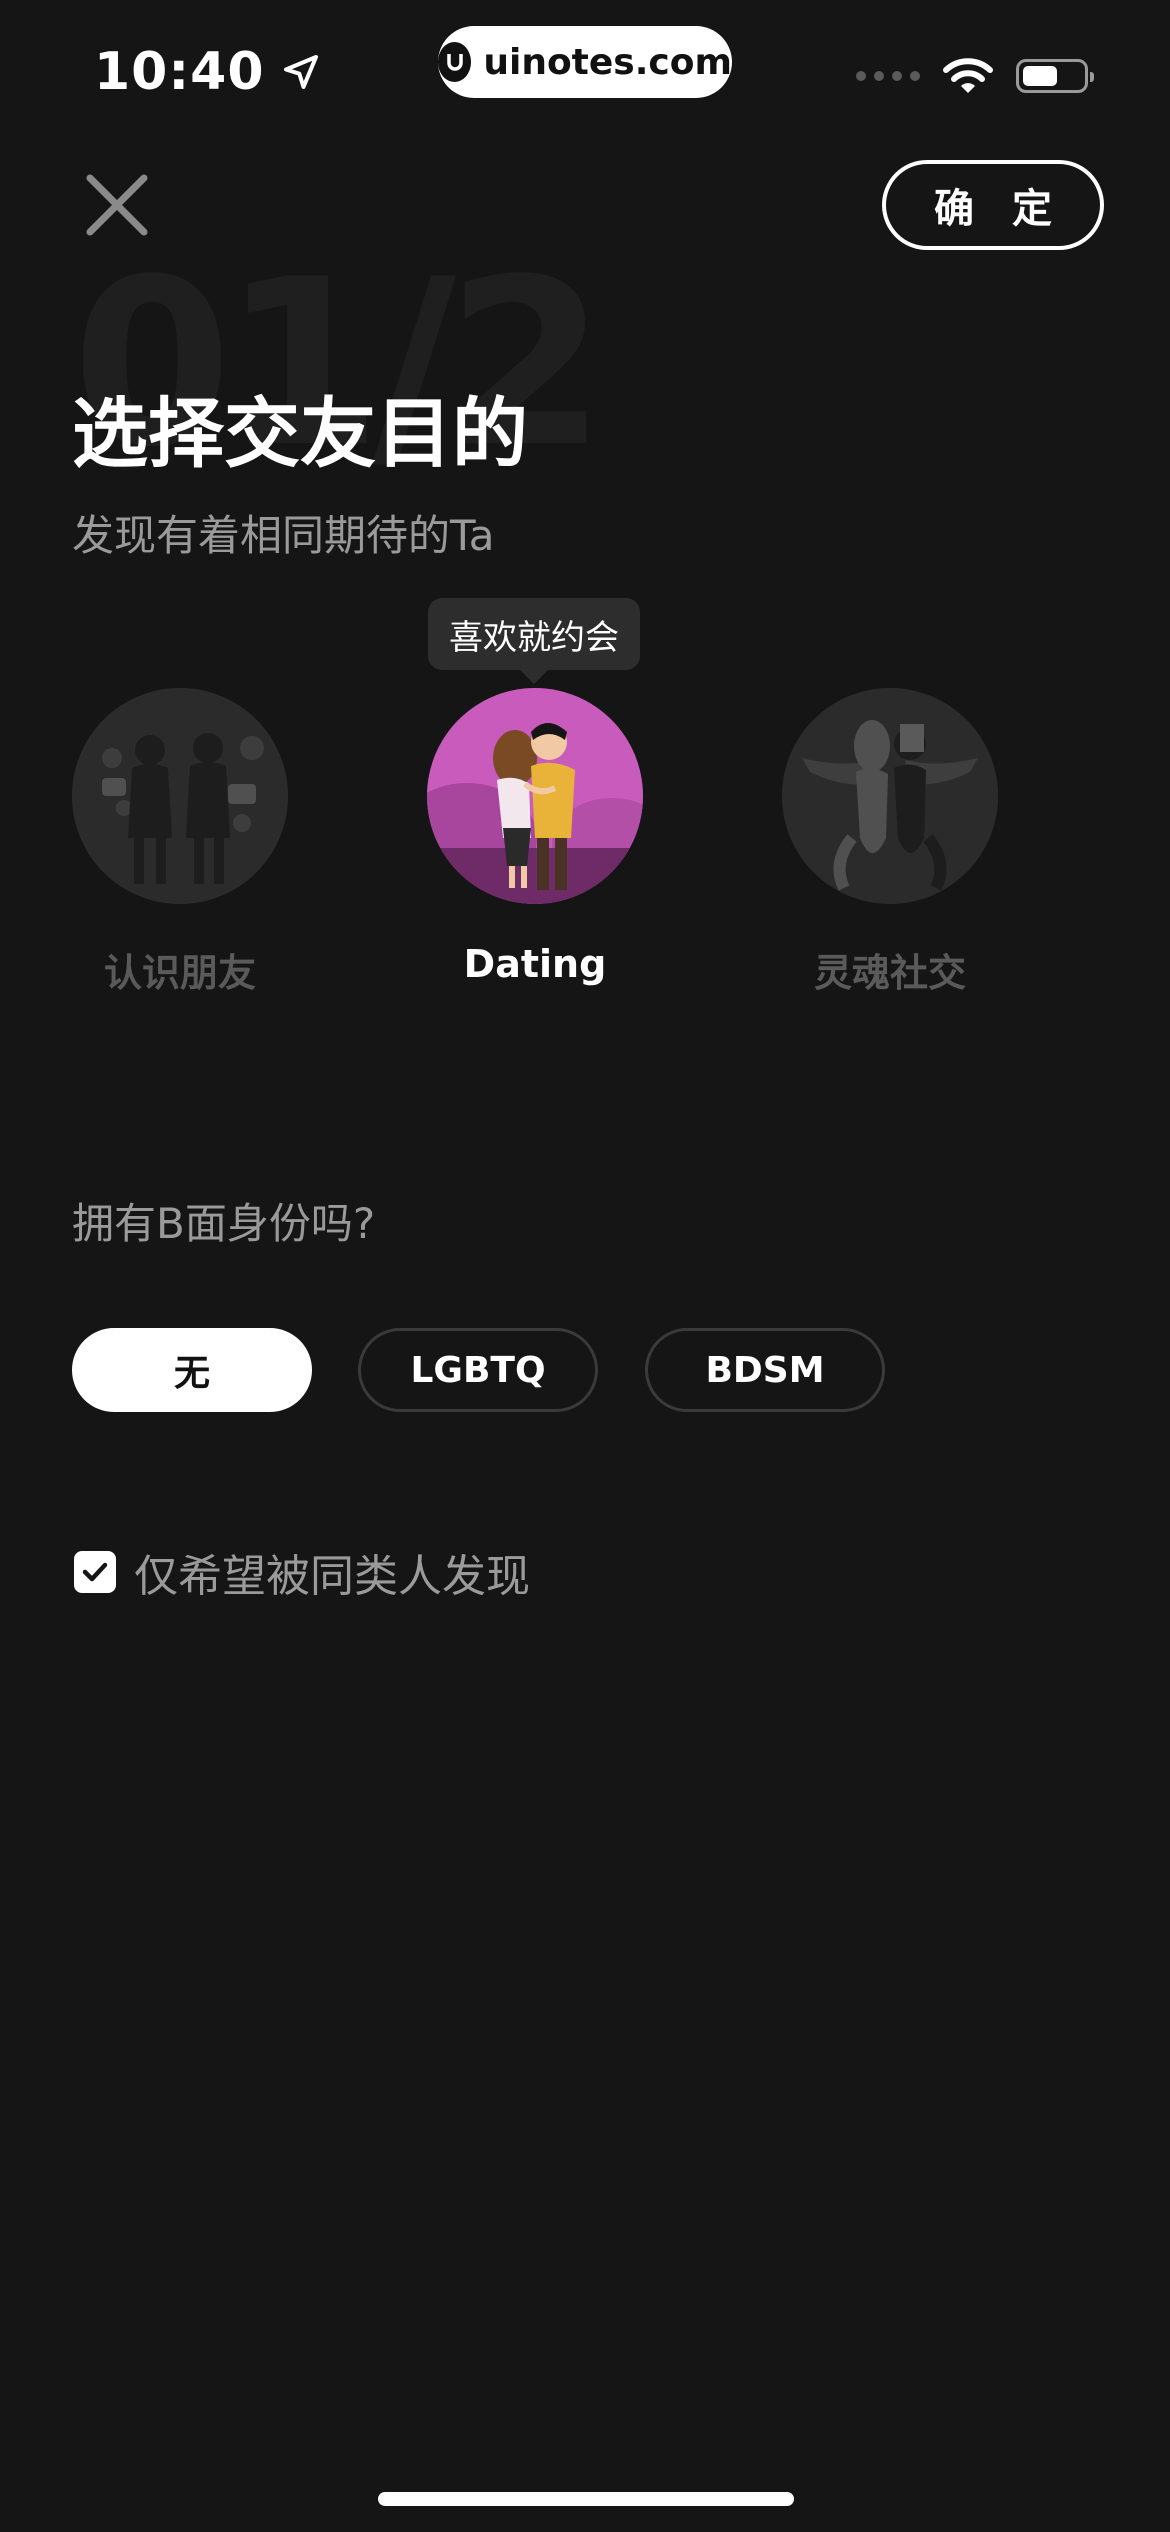 Image resolution: width=1170 pixels, height=2532 pixels. What do you see at coordinates (192, 1370) in the screenshot?
I see `identity-option-none: 无` at bounding box center [192, 1370].